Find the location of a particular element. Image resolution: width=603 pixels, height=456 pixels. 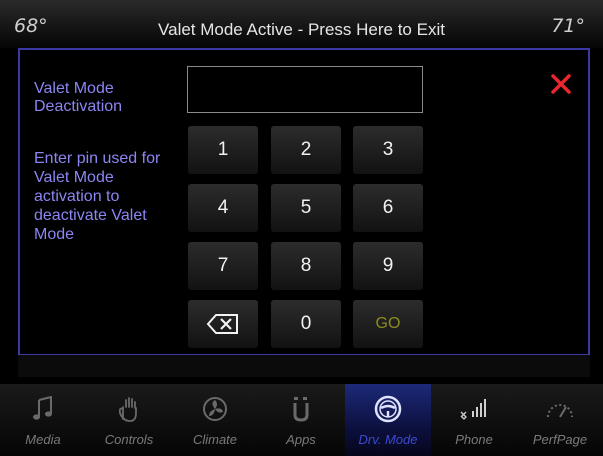

apps-icon is located at coordinates (301, 409).